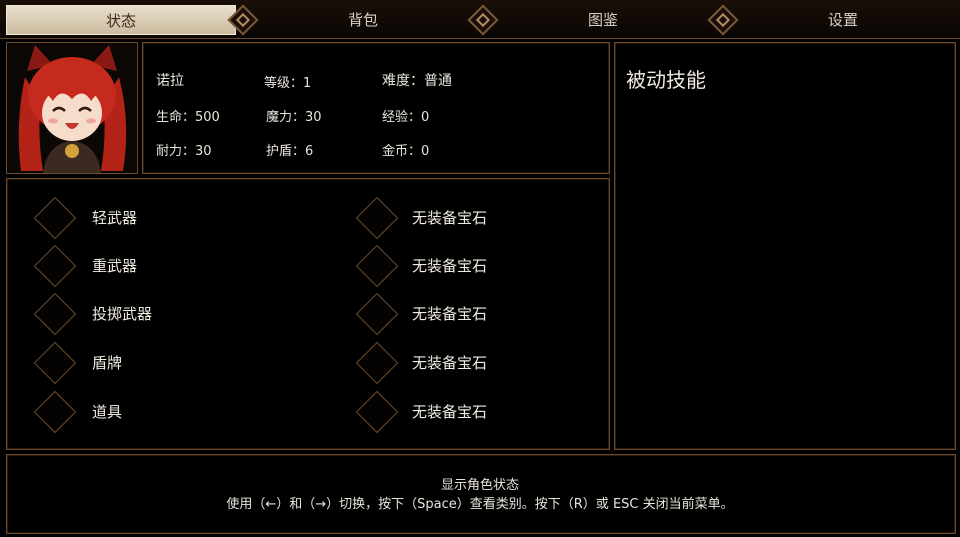 This screenshot has width=960, height=537. What do you see at coordinates (406, 117) in the screenshot?
I see `exp-stat: 经验：0` at bounding box center [406, 117].